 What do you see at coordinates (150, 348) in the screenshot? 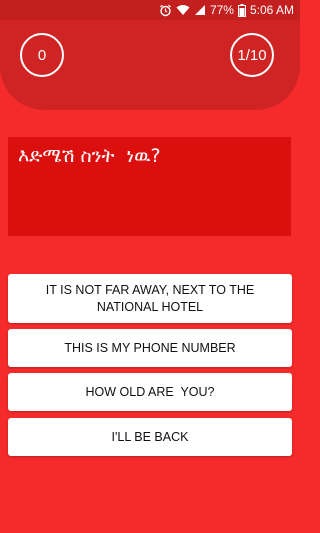
I see `answer-option-2: THIS IS MY PHONE NUMBER` at bounding box center [150, 348].